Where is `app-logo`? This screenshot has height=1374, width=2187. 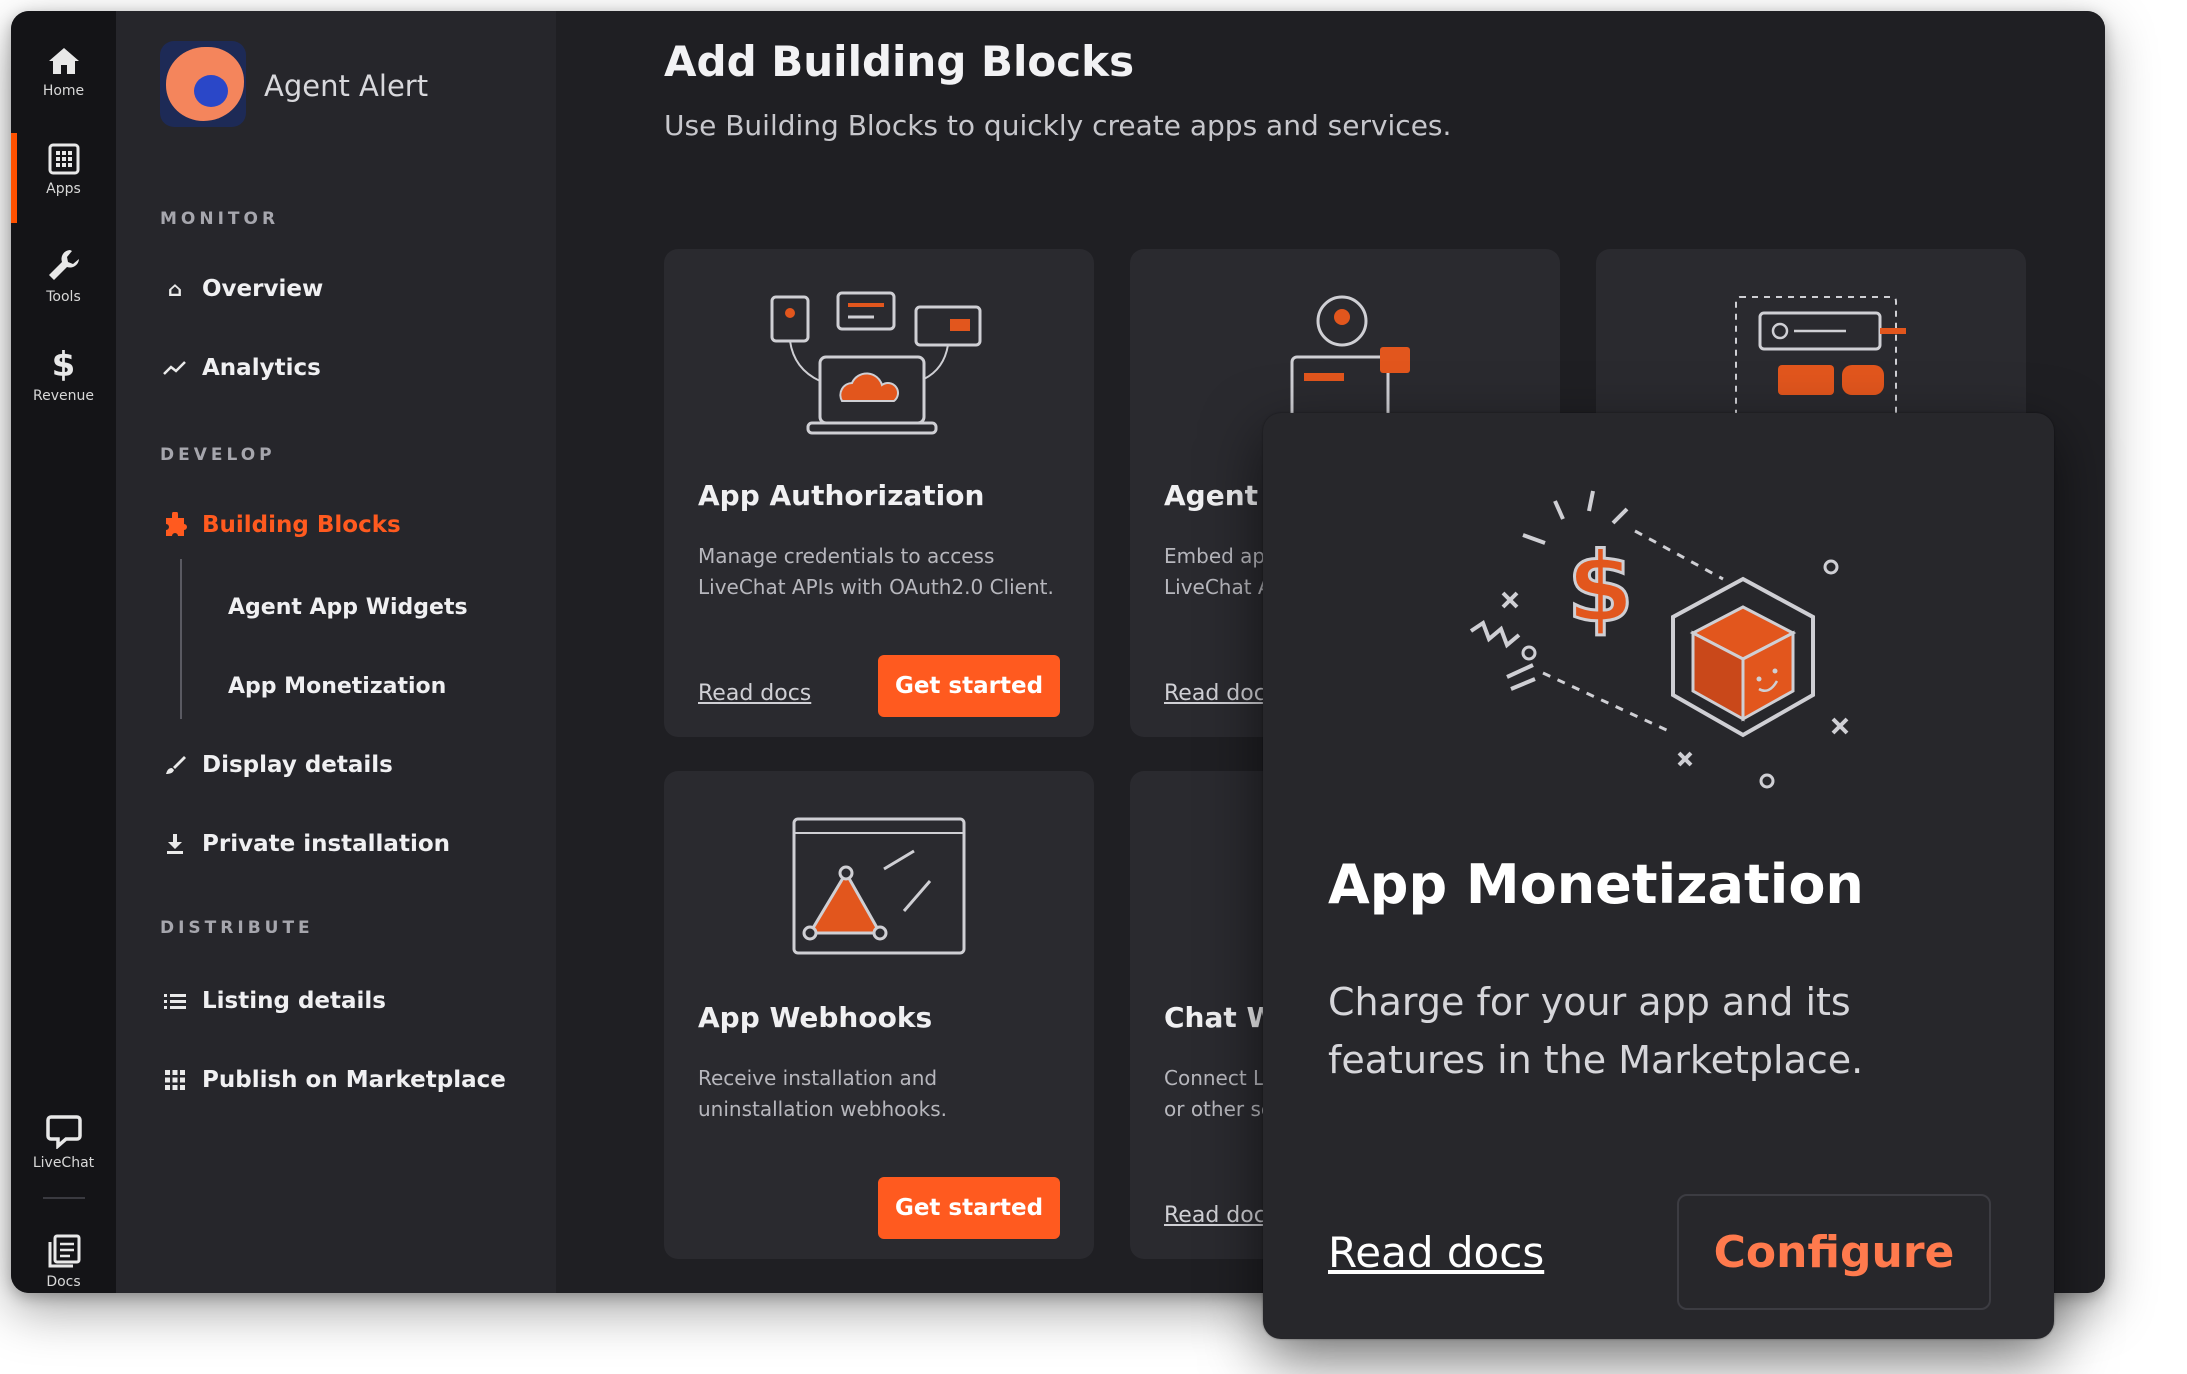
app-logo is located at coordinates (203, 84).